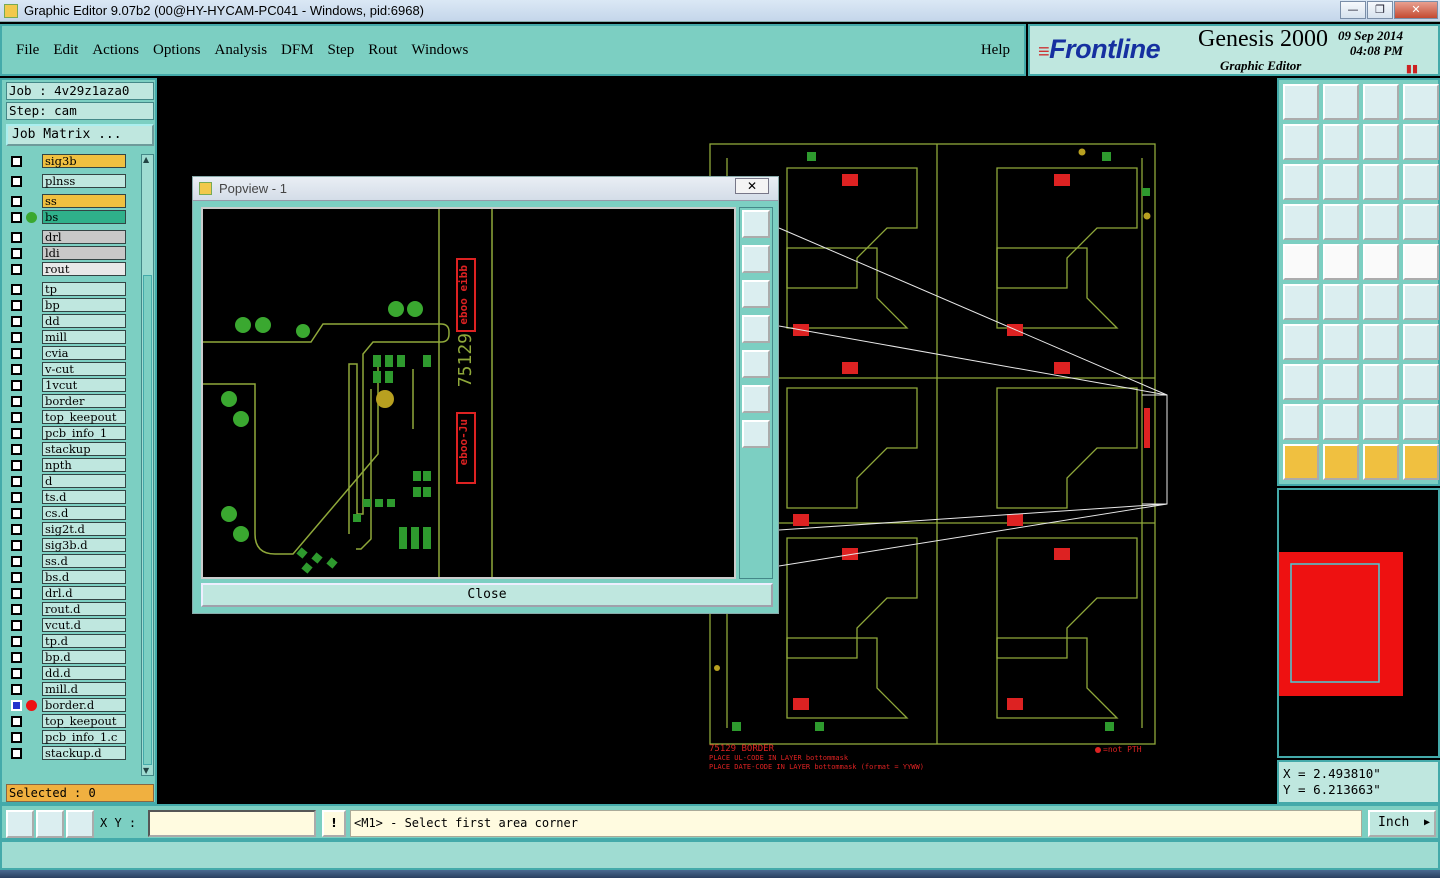 Image resolution: width=1440 pixels, height=878 pixels. What do you see at coordinates (84, 305) in the screenshot?
I see `layer-name: bp` at bounding box center [84, 305].